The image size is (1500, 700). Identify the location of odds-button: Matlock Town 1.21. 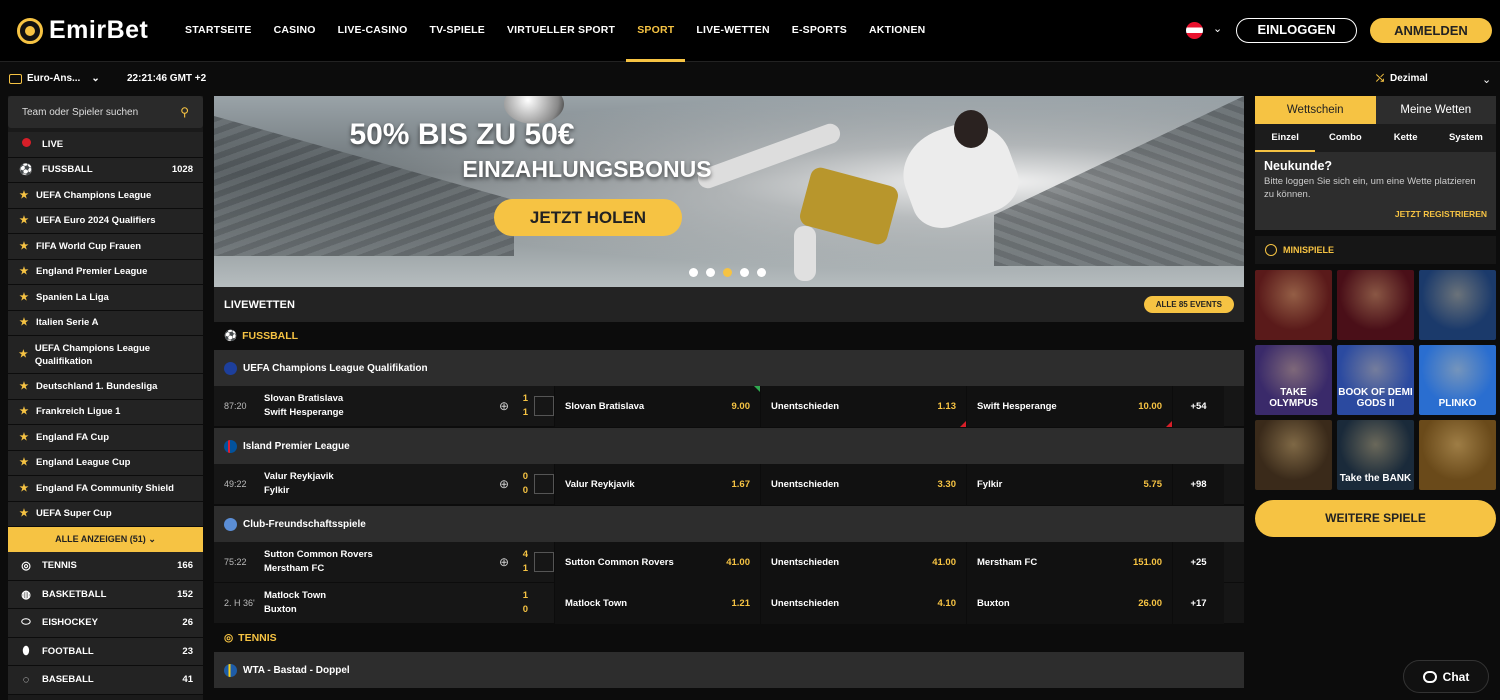
(657, 603).